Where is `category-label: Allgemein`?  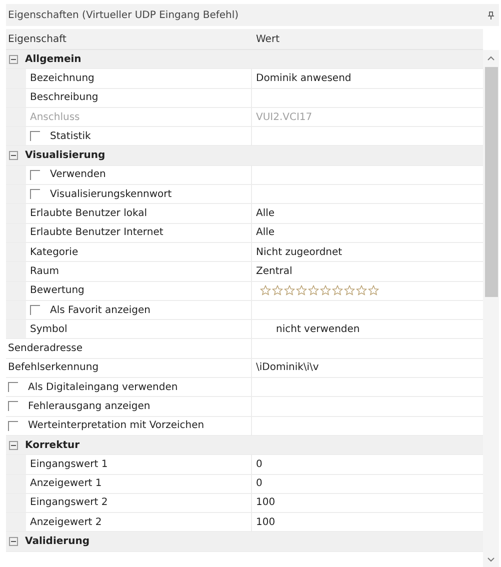
category-label: Allgemein is located at coordinates (53, 59).